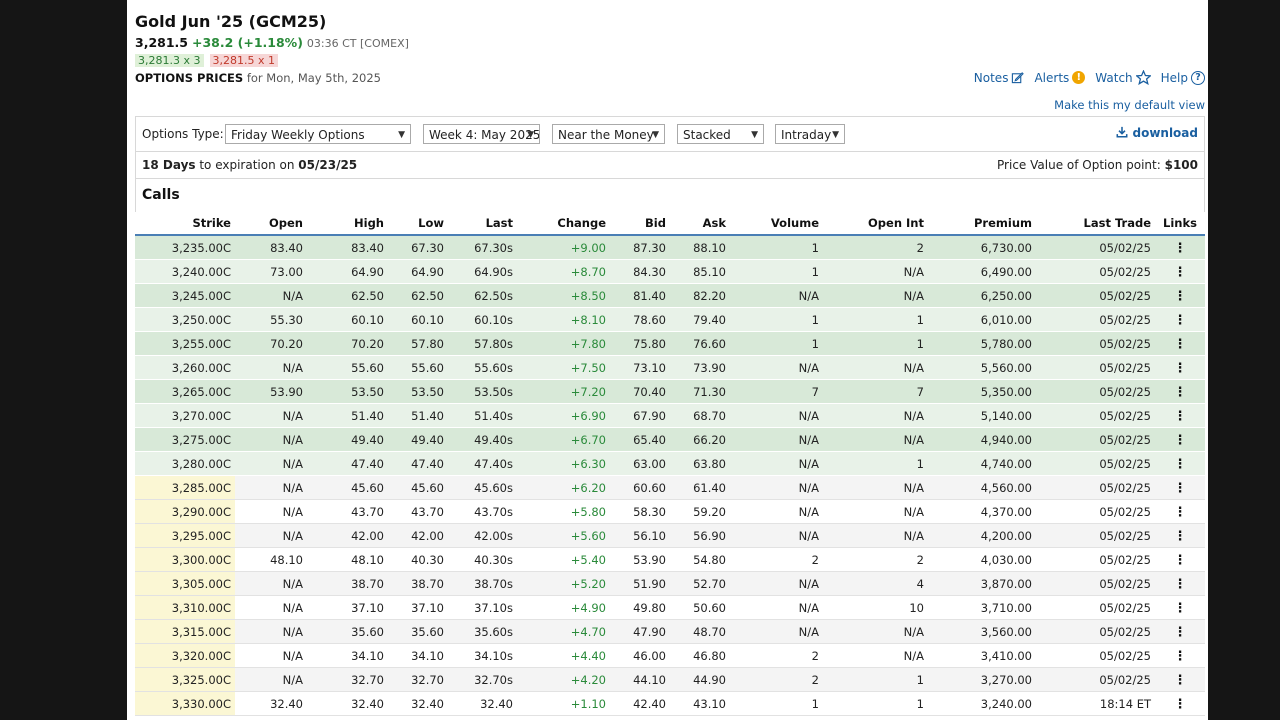  What do you see at coordinates (1060, 78) in the screenshot?
I see `alerts-link: Alerts !` at bounding box center [1060, 78].